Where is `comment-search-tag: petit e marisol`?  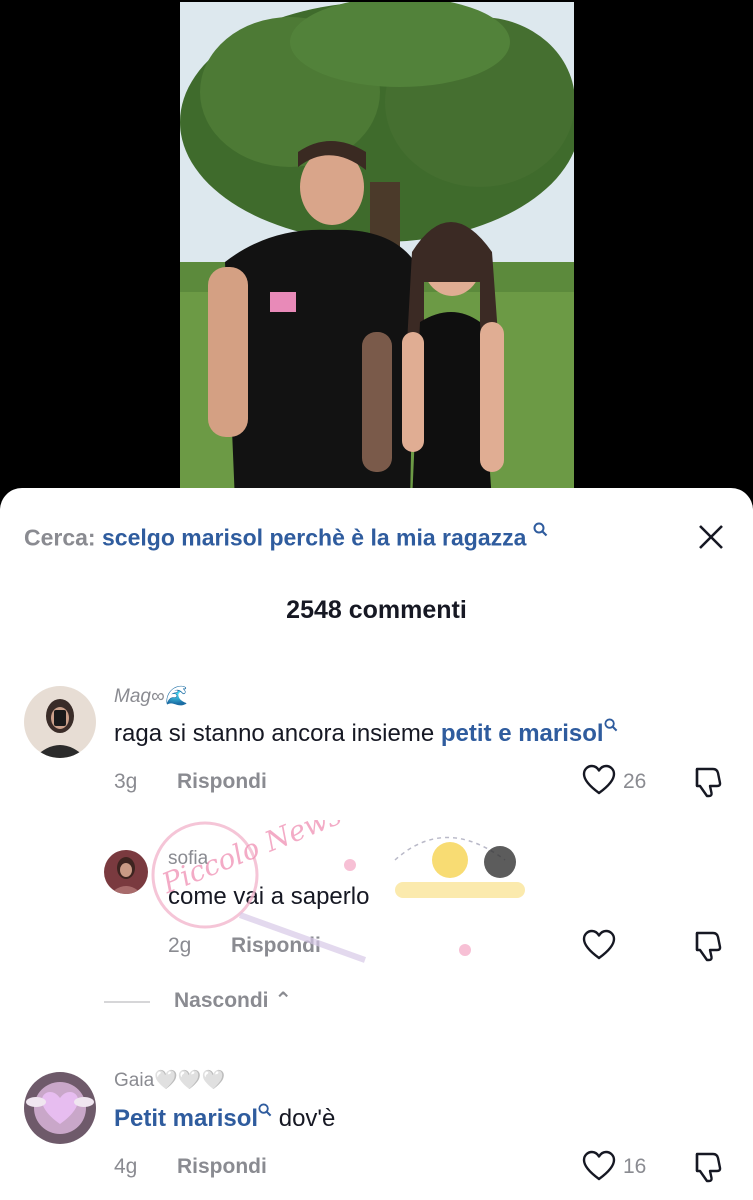
comment-search-tag: petit e marisol is located at coordinates (522, 733).